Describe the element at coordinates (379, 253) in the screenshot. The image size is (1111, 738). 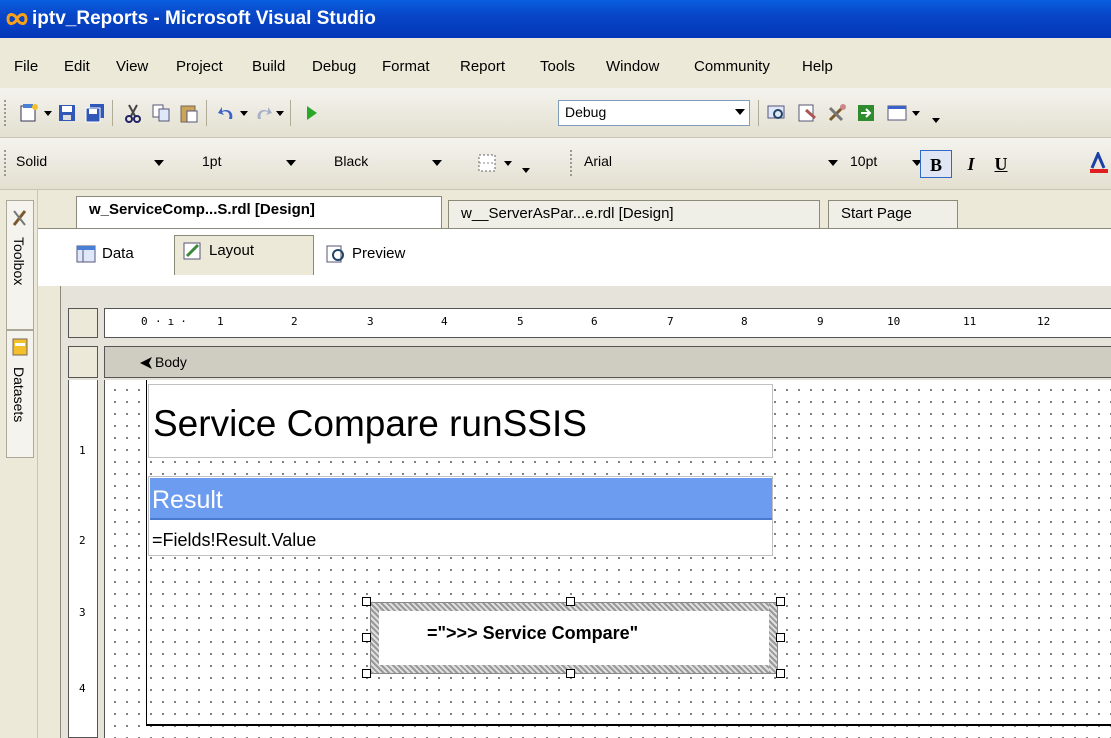
I see `tab-preview-label: Preview` at that location.